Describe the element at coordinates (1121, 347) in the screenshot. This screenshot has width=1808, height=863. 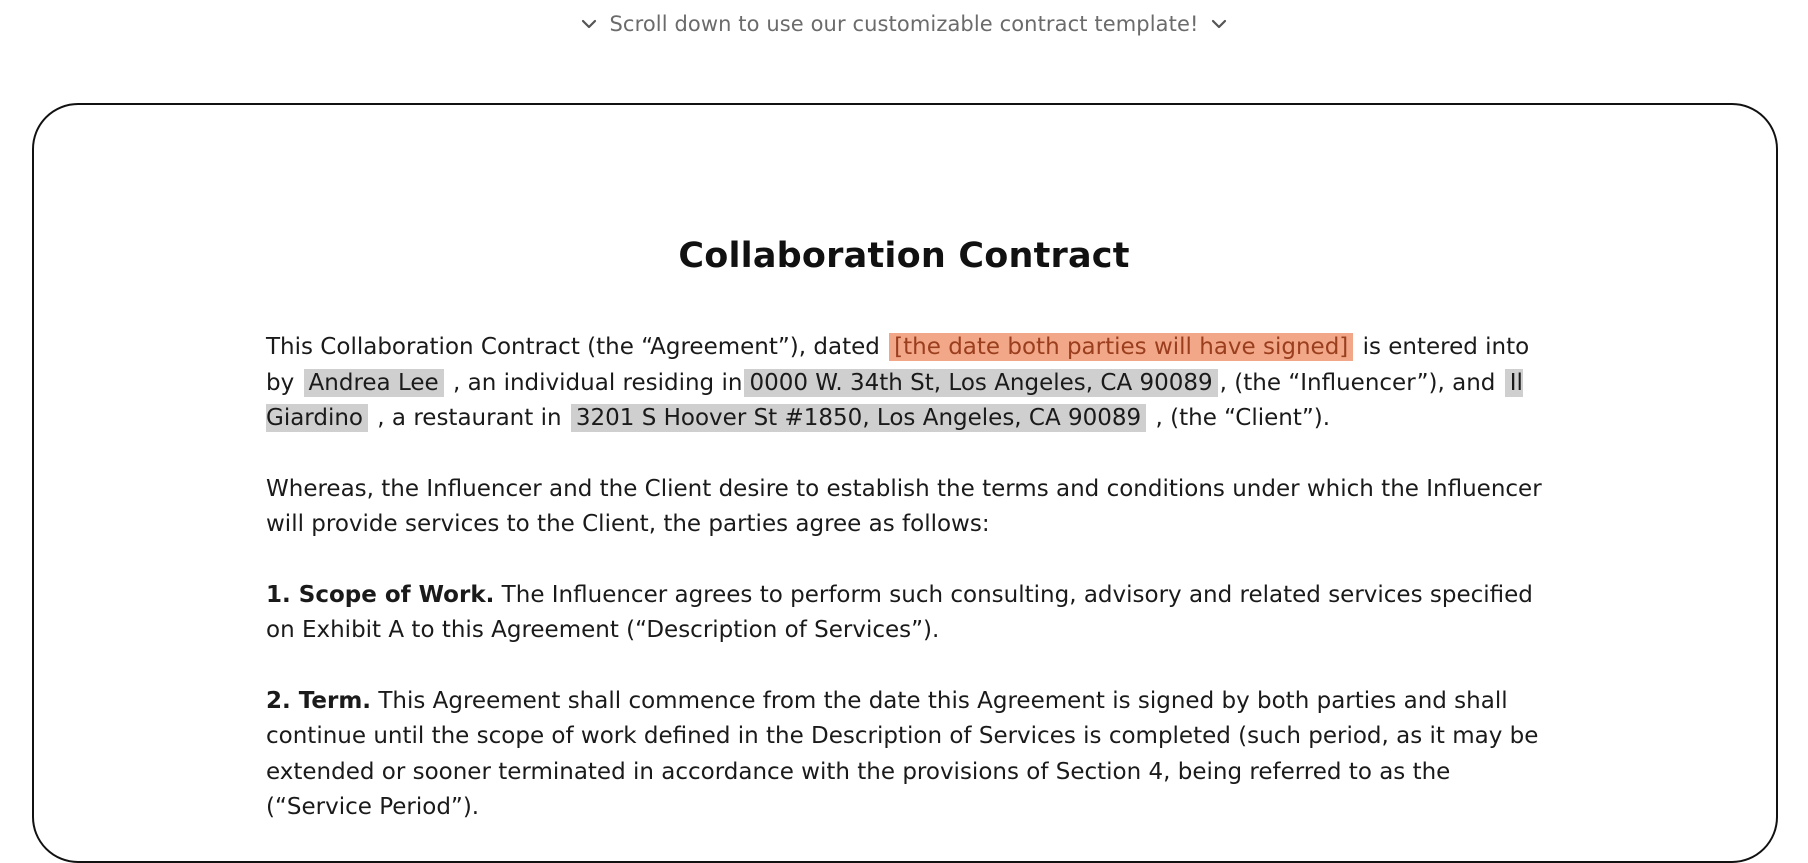
I see `date-field: [the date both parties will have signed]` at that location.